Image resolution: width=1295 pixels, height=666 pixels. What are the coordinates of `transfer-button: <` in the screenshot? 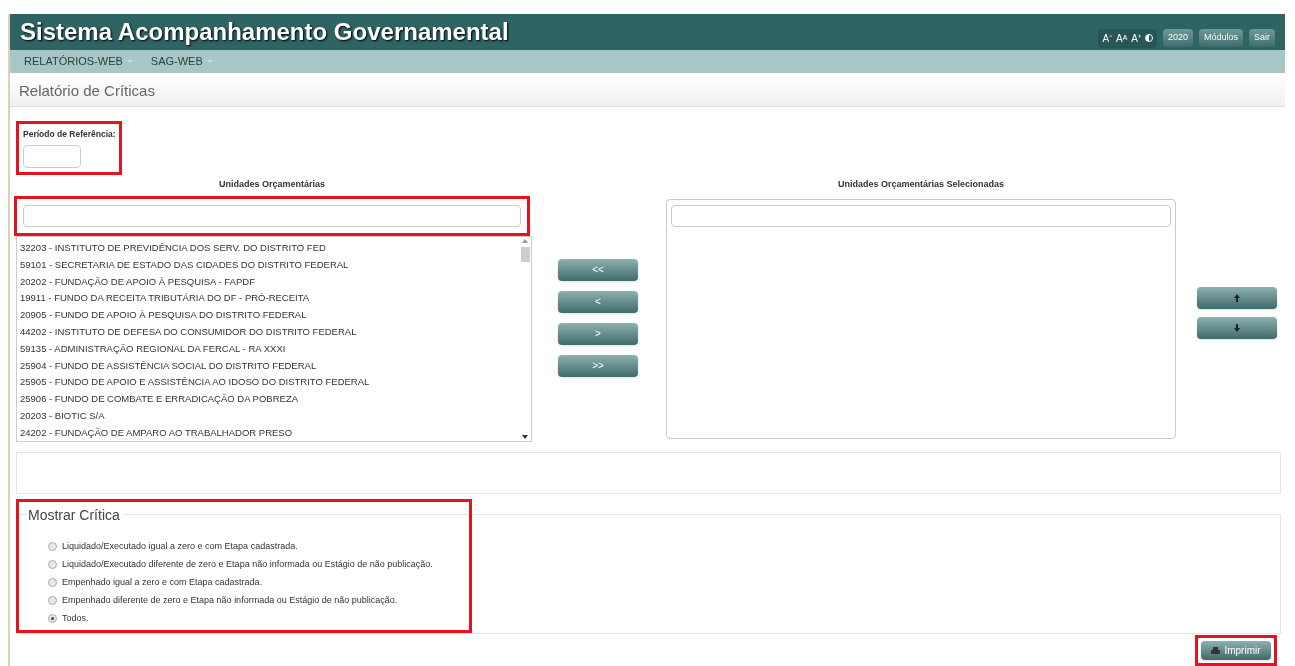 It's located at (598, 301).